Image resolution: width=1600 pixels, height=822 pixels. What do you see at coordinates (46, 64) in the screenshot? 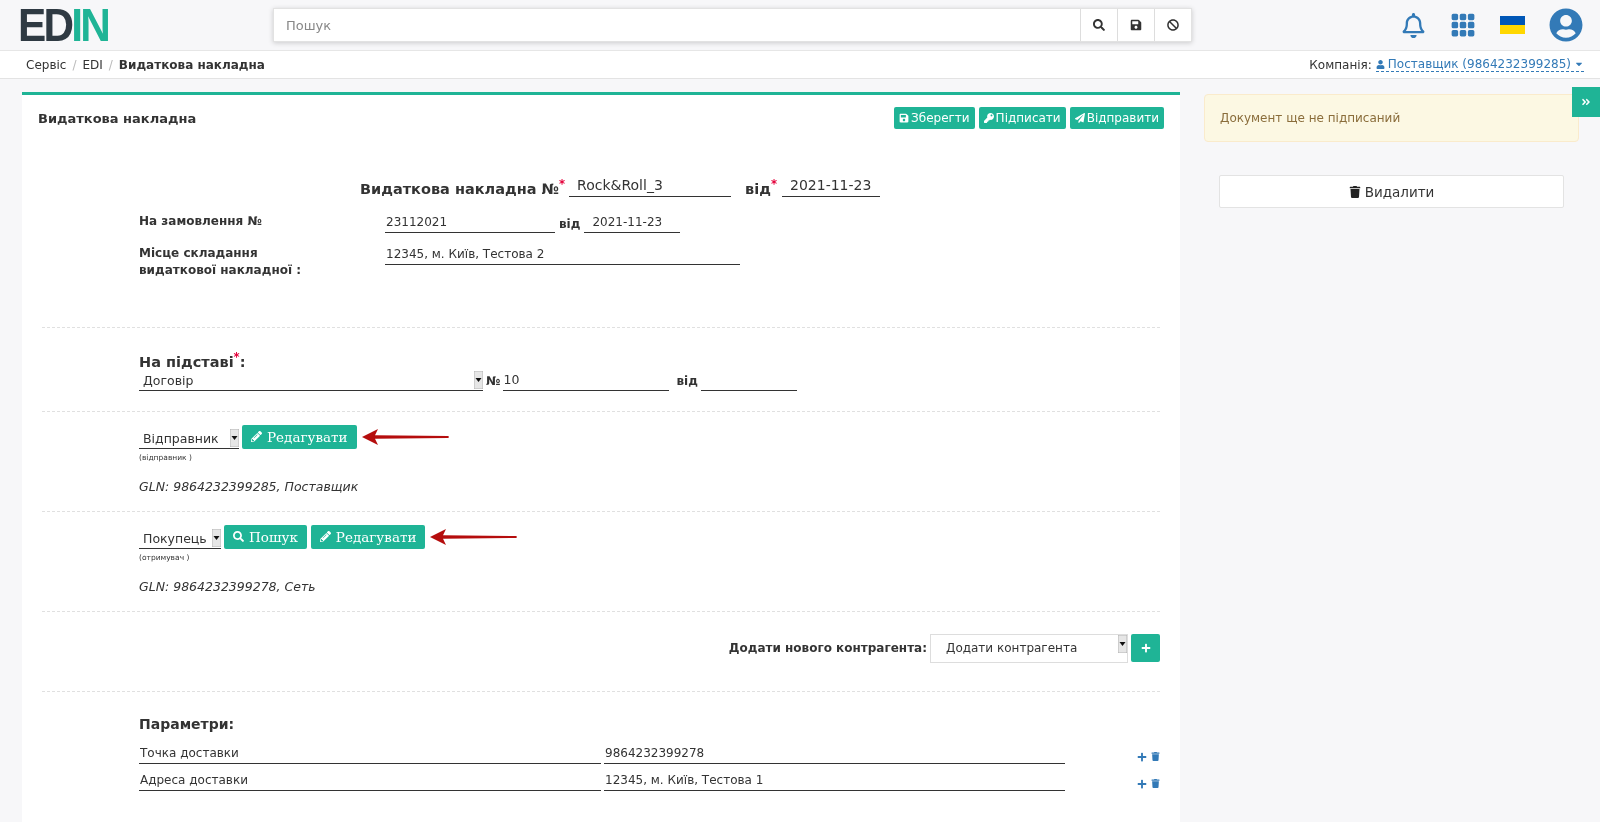
I see `breadcrumb-link: Сервіс` at bounding box center [46, 64].